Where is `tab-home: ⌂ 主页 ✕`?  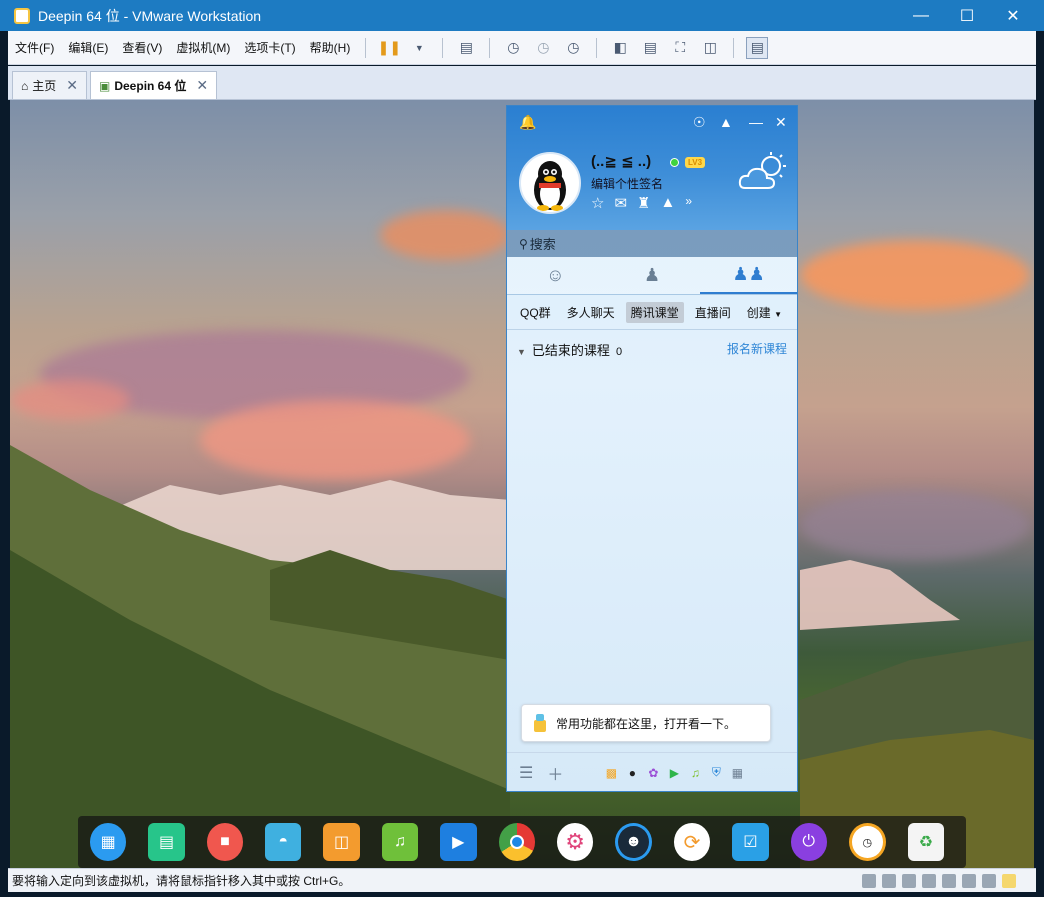 tab-home: ⌂ 主页 ✕ is located at coordinates (49, 85).